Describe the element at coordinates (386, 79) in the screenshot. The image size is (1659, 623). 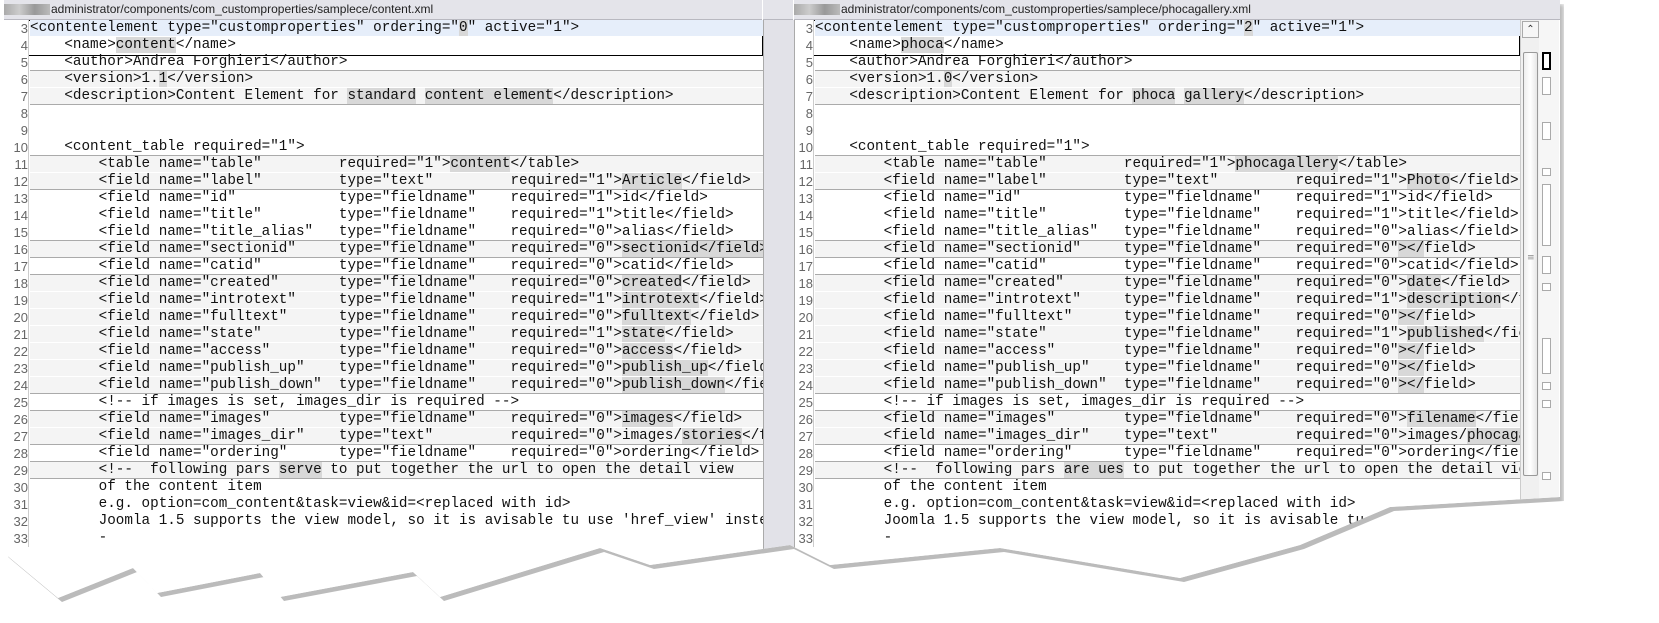
I see `code-line: 6 <version>1.1</version>` at that location.